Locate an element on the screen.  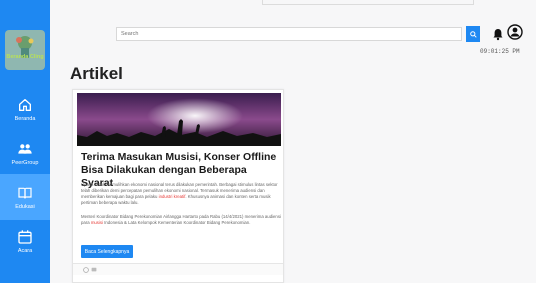
book-icon is located at coordinates (25, 192).